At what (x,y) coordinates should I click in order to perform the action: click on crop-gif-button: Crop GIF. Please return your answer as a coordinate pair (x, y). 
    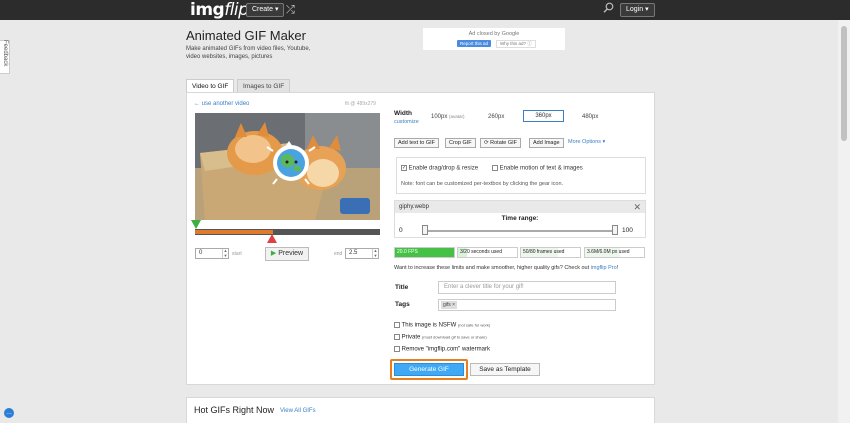
    Looking at the image, I should click on (460, 143).